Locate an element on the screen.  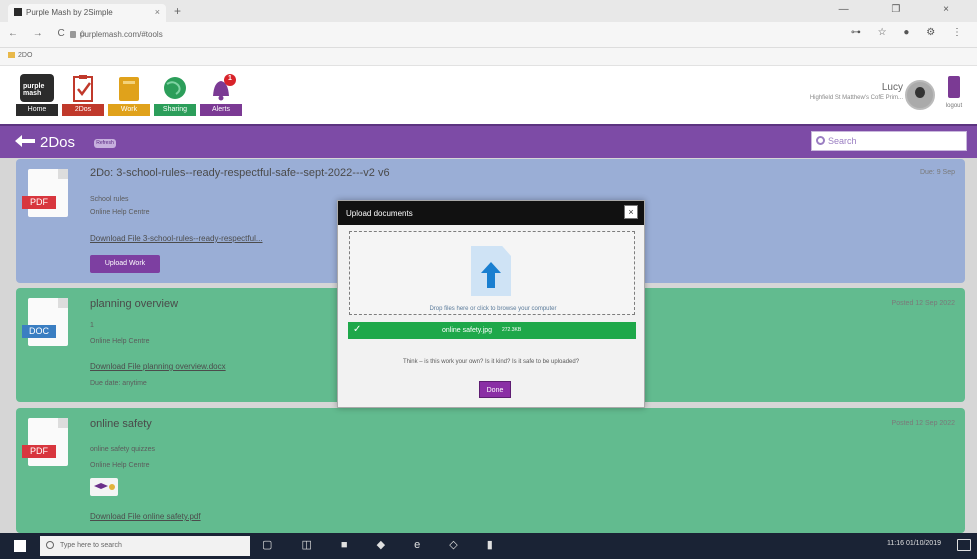
folder-icon is located at coordinates (11, 55).